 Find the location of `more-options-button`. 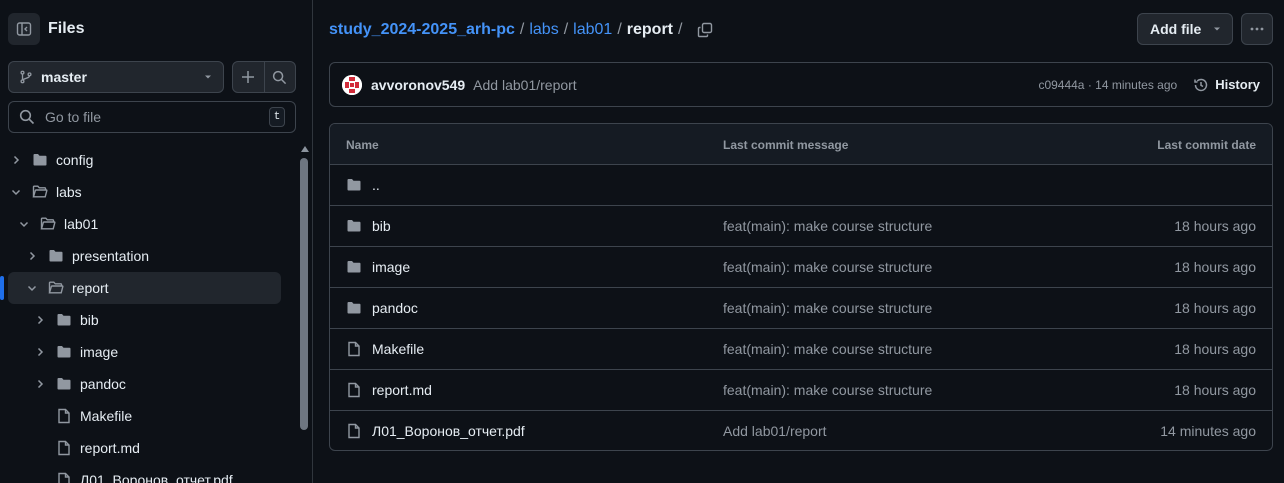

more-options-button is located at coordinates (1257, 29).